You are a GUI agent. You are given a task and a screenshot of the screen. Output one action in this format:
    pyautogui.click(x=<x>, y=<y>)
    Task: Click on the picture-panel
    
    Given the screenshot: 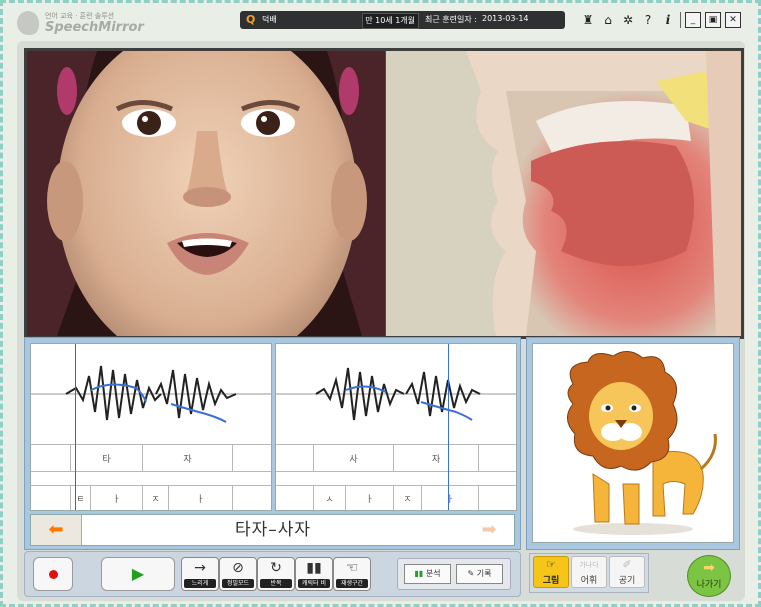 What is the action you would take?
    pyautogui.click(x=633, y=443)
    